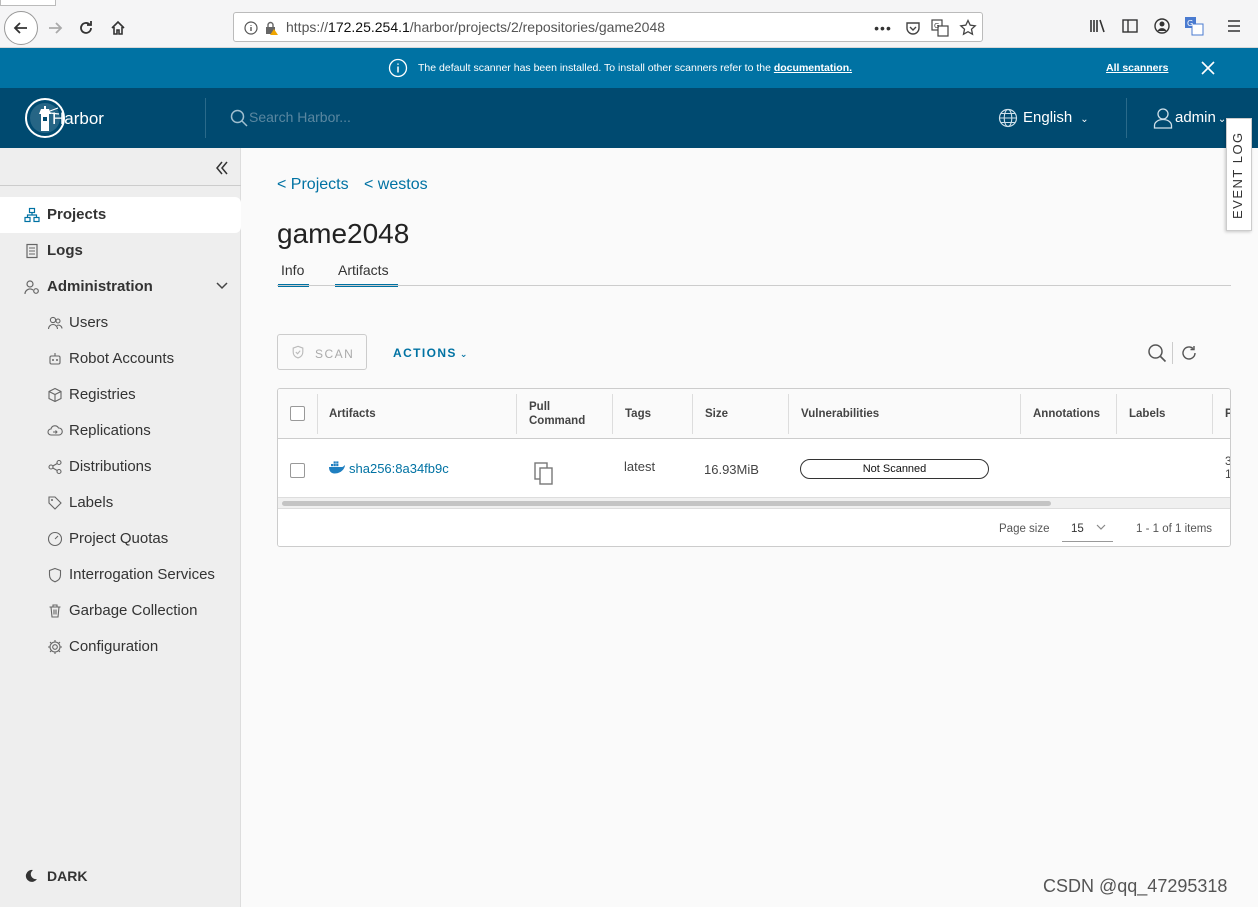 The width and height of the screenshot is (1258, 907). I want to click on column-header-vulnerabilities: Vulnerabilities, so click(840, 414).